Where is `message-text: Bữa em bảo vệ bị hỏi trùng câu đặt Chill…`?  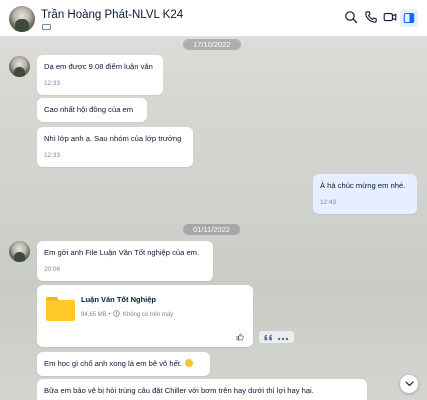
message-text: Bữa em bảo vệ bị hỏi trùng câu đặt Chill… is located at coordinates (179, 390).